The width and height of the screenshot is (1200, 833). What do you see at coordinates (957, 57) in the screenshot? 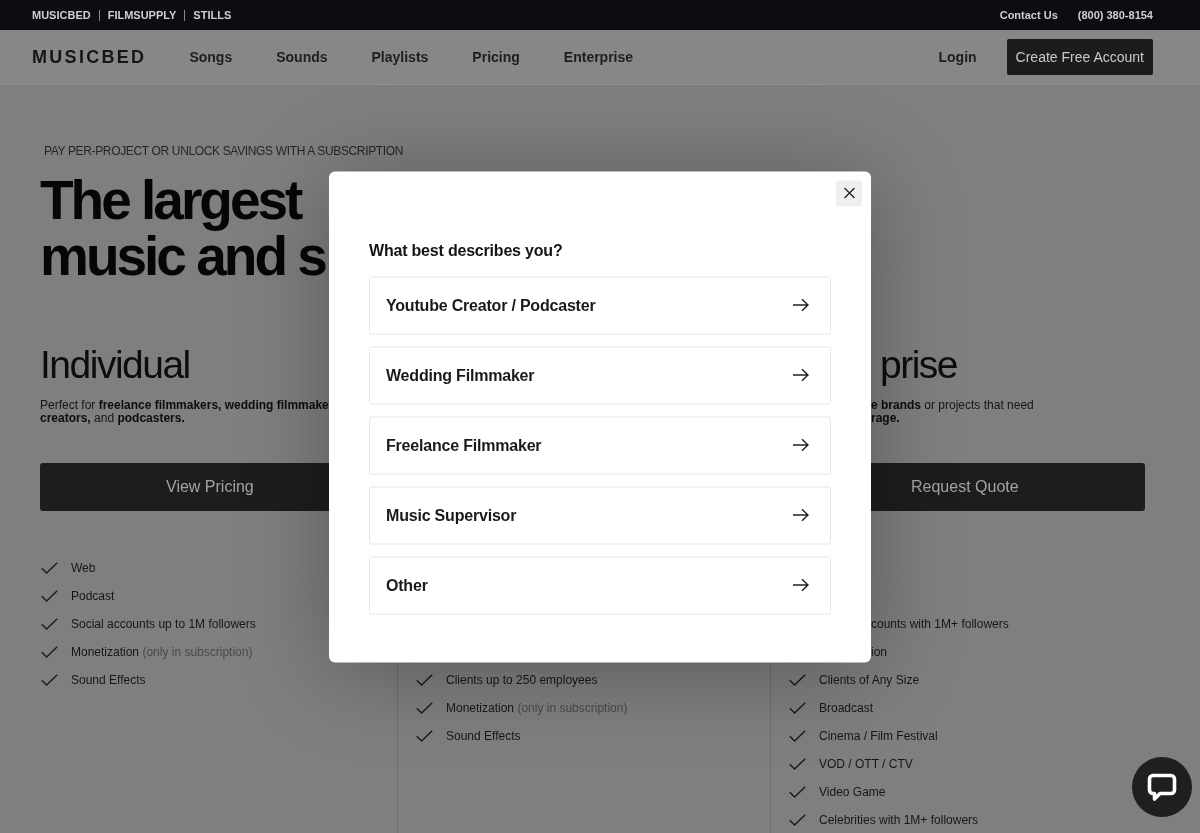
I see `login-link: Login` at bounding box center [957, 57].